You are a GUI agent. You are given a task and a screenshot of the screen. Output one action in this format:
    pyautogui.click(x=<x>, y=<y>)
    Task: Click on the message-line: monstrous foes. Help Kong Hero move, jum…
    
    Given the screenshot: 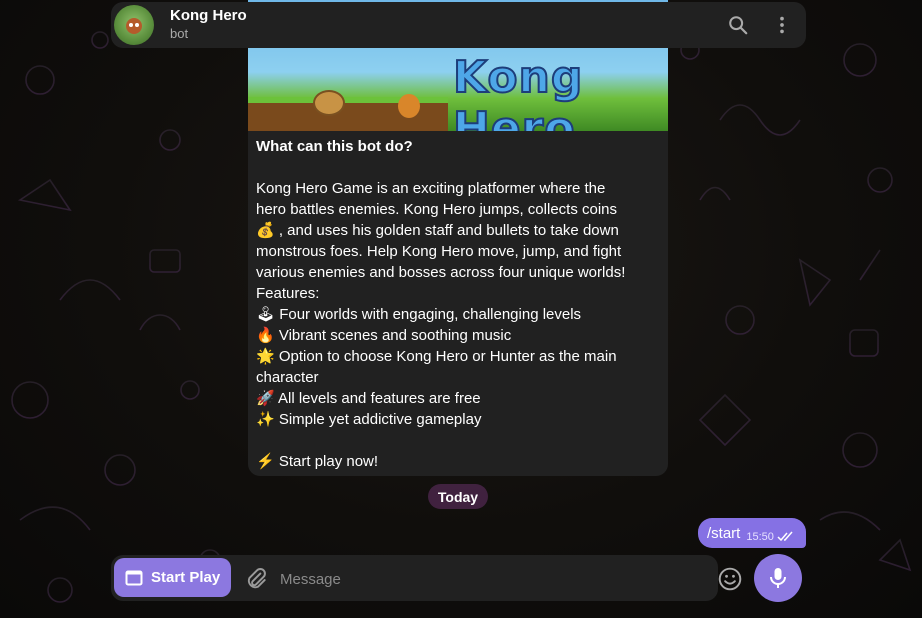 What is the action you would take?
    pyautogui.click(x=439, y=251)
    